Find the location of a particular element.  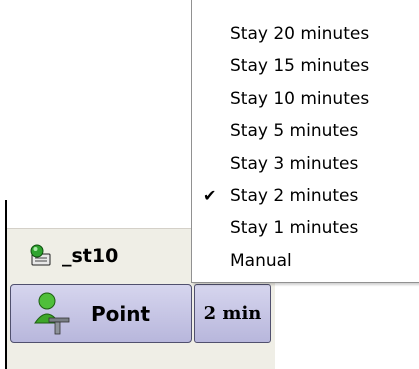

station-row: _st10 is located at coordinates (107, 256).